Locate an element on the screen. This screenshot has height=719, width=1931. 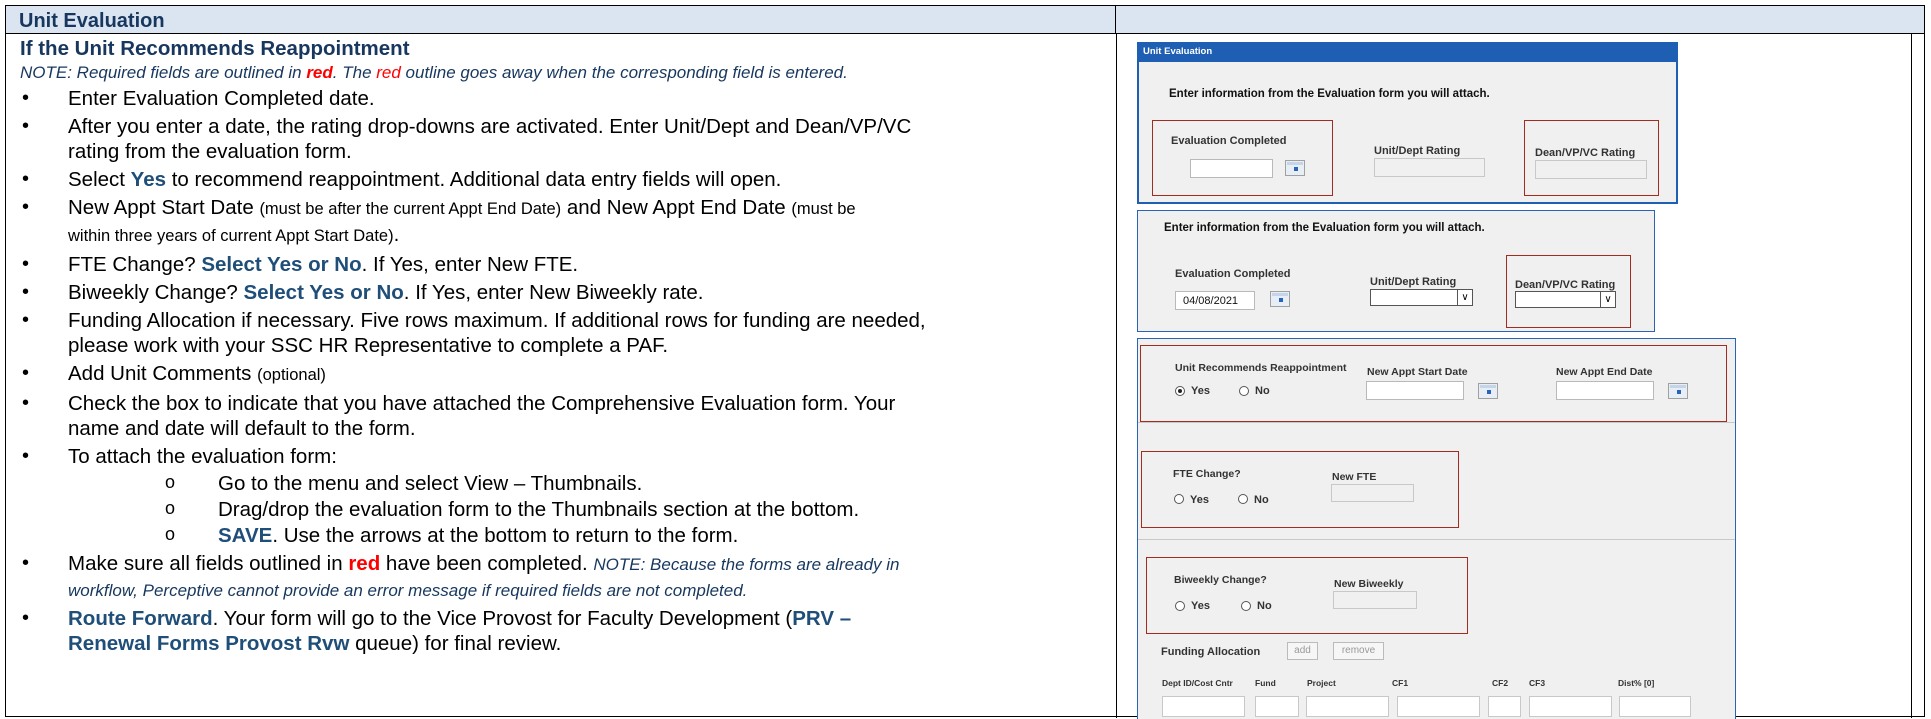
col-header-dept: Dept ID/Cost Cntr is located at coordinates (1197, 683).